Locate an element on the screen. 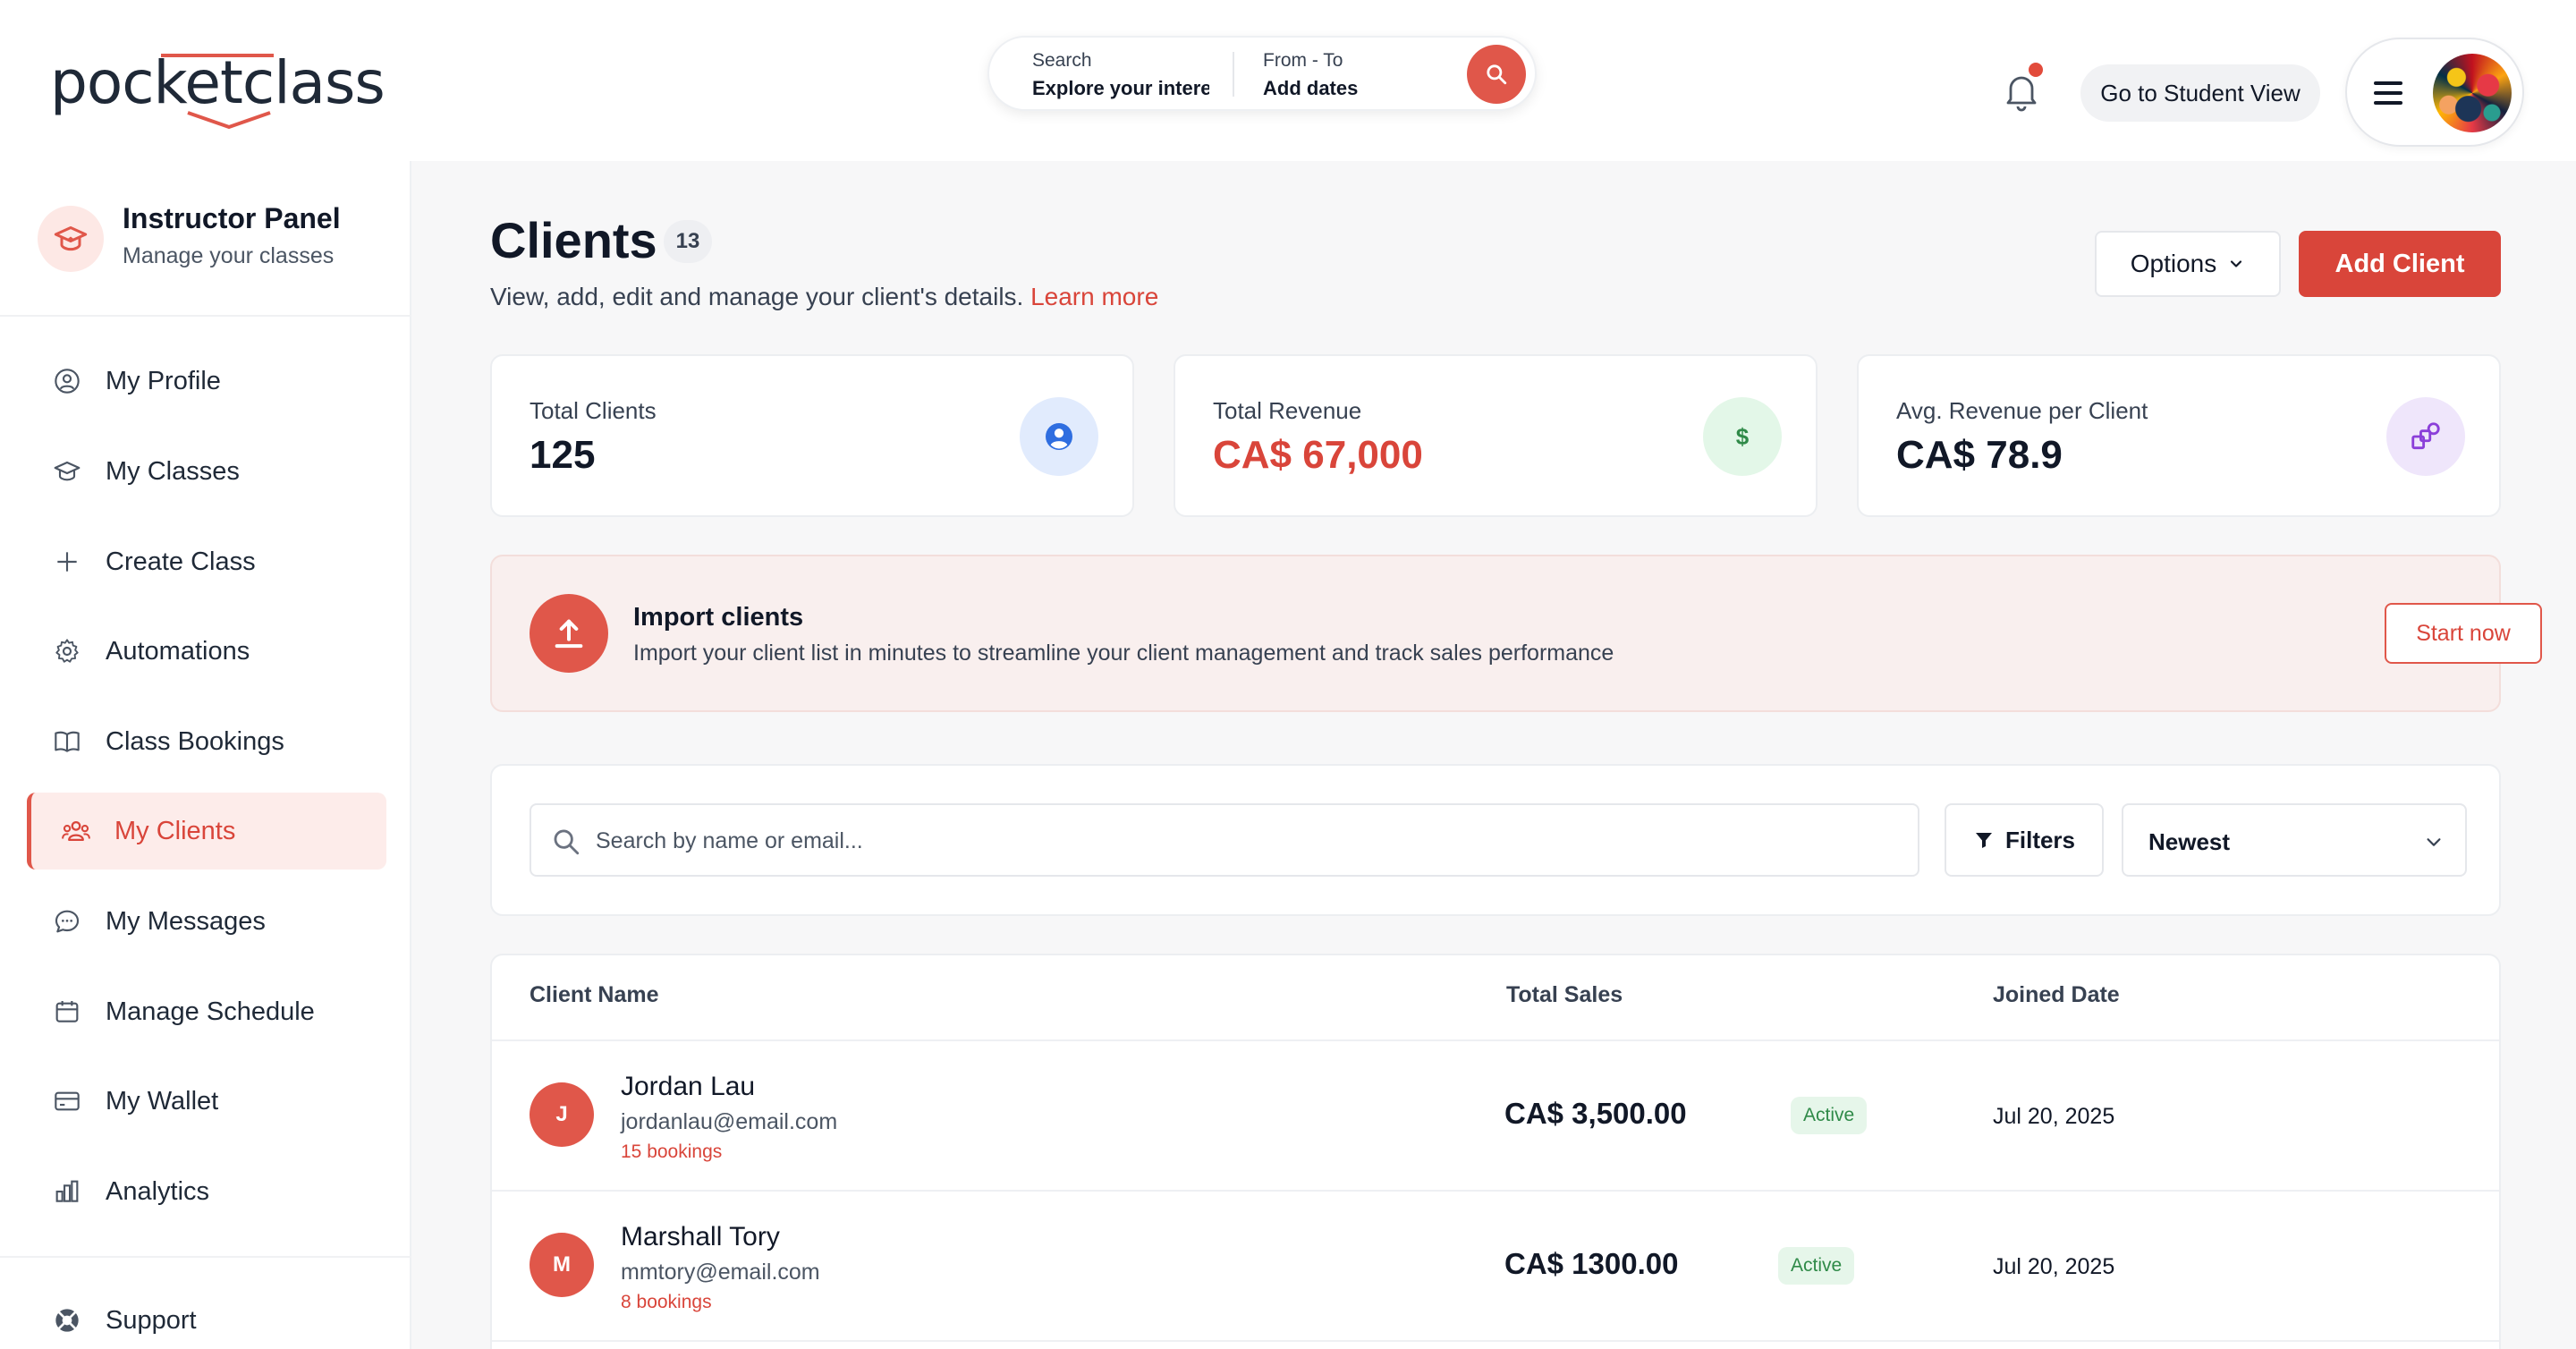  users-icon is located at coordinates (76, 831).